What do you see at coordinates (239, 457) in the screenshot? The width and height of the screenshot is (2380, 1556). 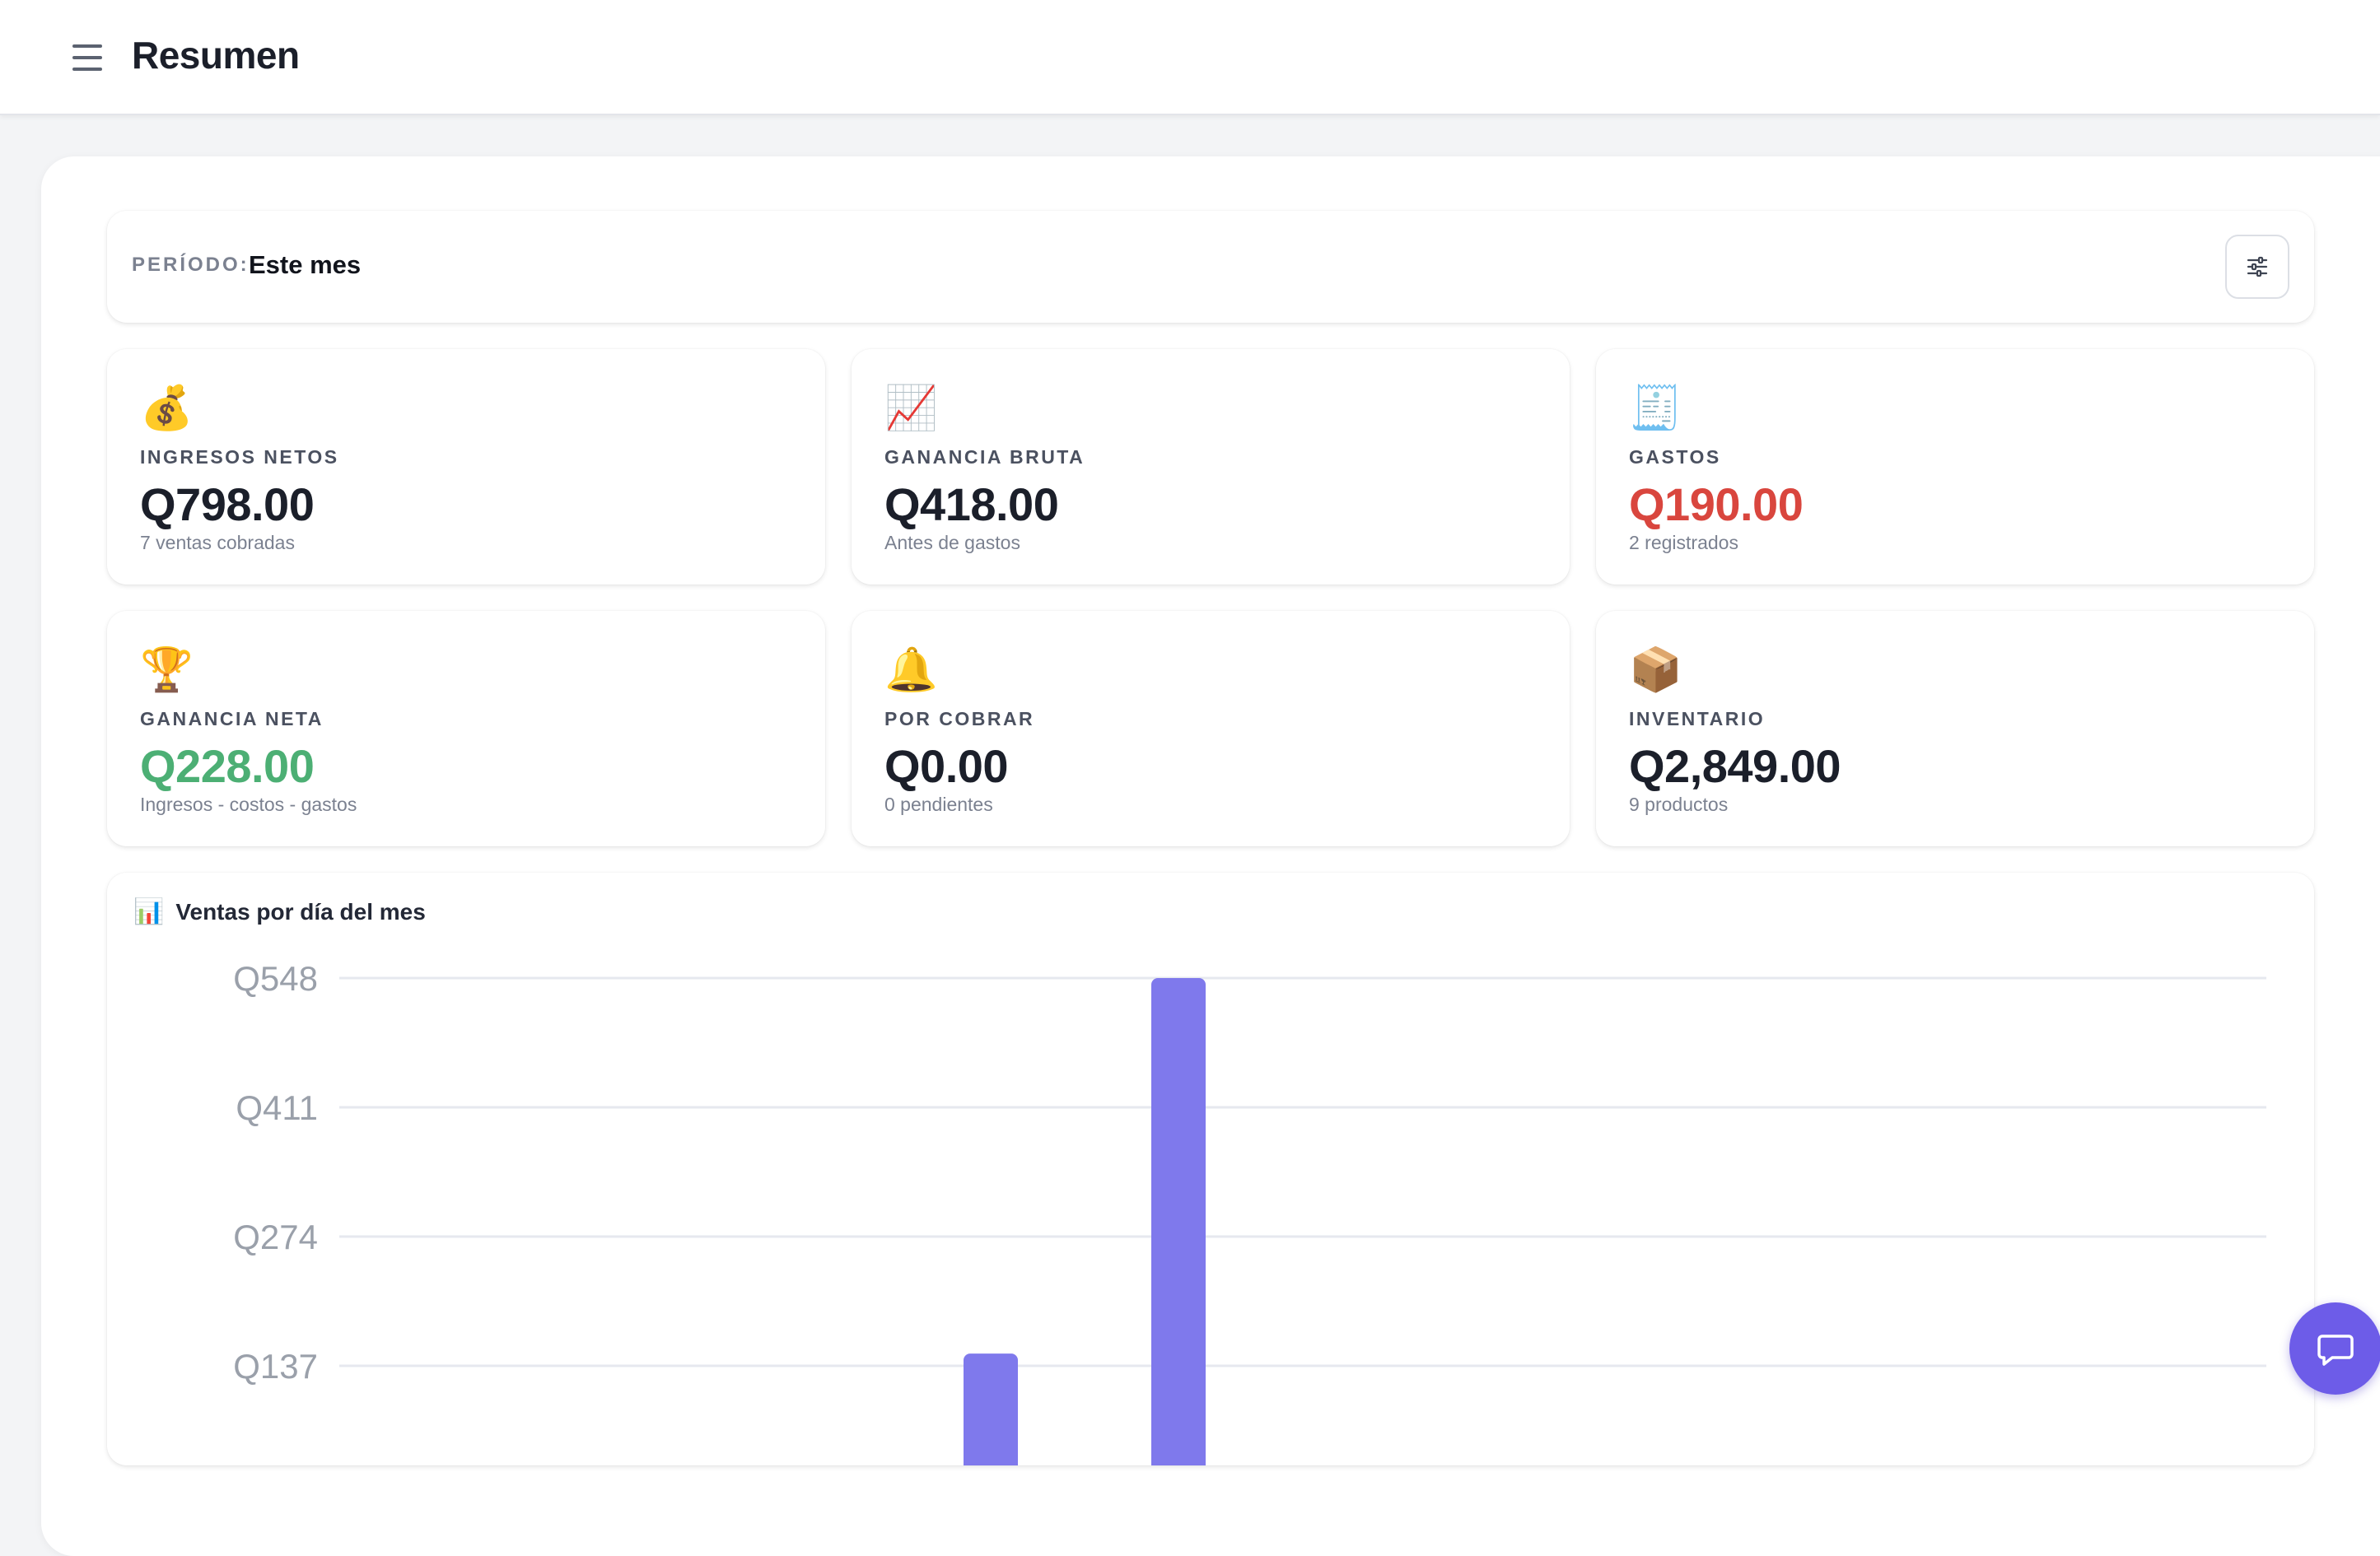 I see `stat-label: INGRESOS NETOS` at bounding box center [239, 457].